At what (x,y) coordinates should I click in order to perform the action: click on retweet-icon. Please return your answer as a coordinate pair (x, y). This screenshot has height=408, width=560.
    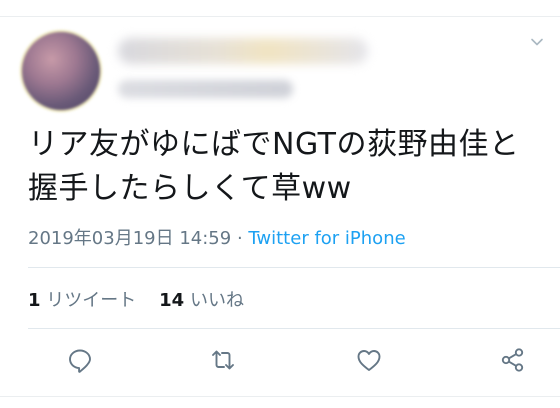
    Looking at the image, I should click on (223, 360).